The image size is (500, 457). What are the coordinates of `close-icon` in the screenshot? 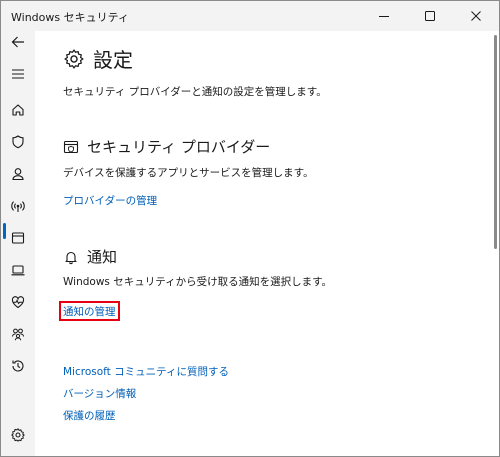 It's located at (476, 16).